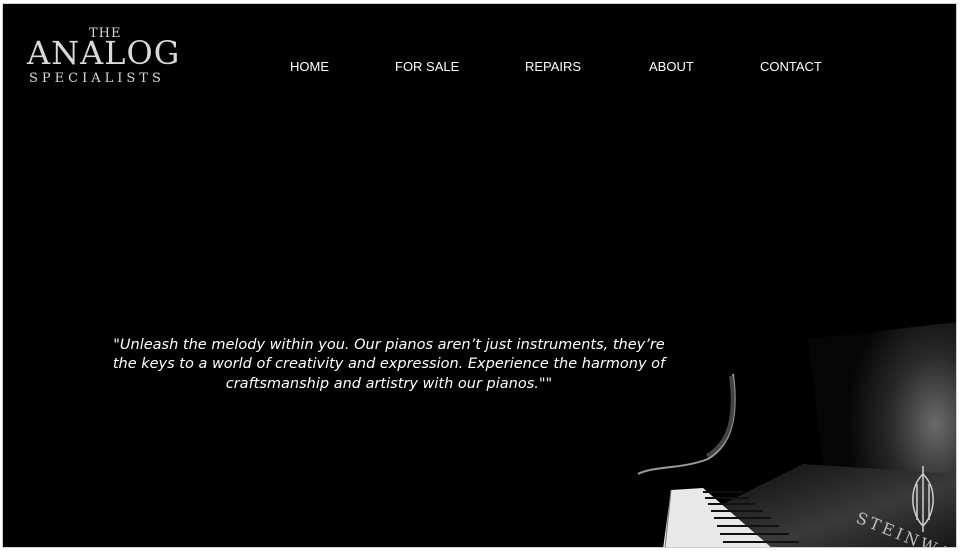 This screenshot has width=961, height=551. What do you see at coordinates (791, 66) in the screenshot?
I see `nav-contact: CONTACT` at bounding box center [791, 66].